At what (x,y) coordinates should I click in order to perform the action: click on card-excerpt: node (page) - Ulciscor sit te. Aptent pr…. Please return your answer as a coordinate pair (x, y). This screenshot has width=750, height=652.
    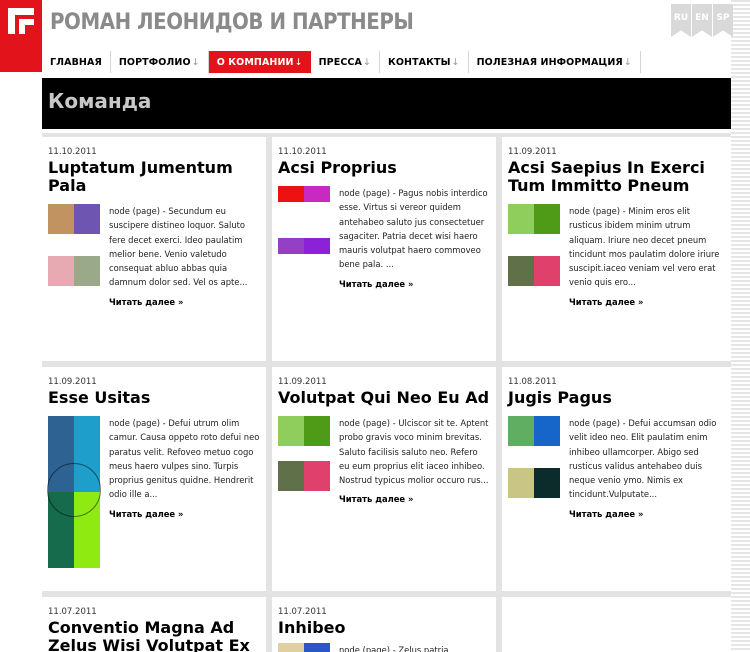
    Looking at the image, I should click on (414, 452).